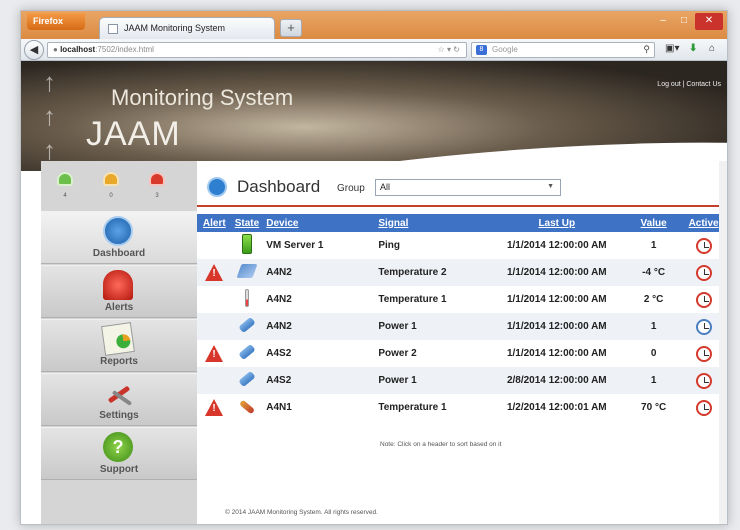 This screenshot has height=530, width=740. What do you see at coordinates (157, 179) in the screenshot?
I see `gauge-red-icon` at bounding box center [157, 179].